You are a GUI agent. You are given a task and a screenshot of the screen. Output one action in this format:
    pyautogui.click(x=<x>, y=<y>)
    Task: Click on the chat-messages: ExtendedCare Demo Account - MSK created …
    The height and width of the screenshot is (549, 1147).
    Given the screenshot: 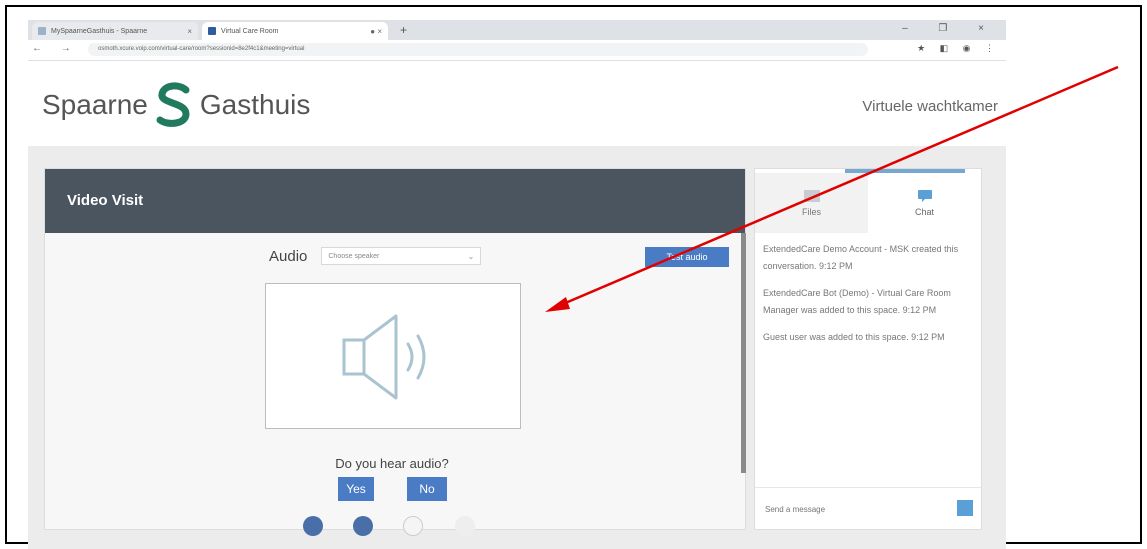 What is the action you would take?
    pyautogui.click(x=868, y=298)
    